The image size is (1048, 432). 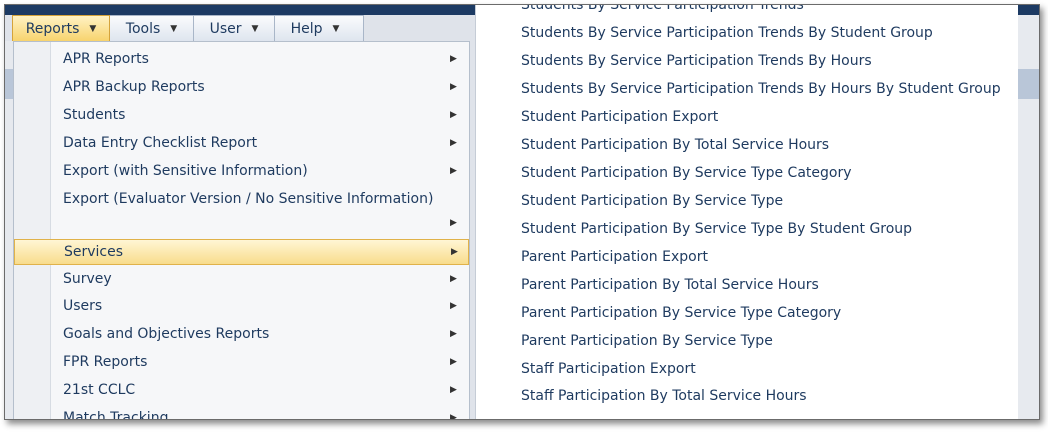 What do you see at coordinates (241, 88) in the screenshot?
I see `menu-item-apr-backup-reports: APR Backup Reports ▶` at bounding box center [241, 88].